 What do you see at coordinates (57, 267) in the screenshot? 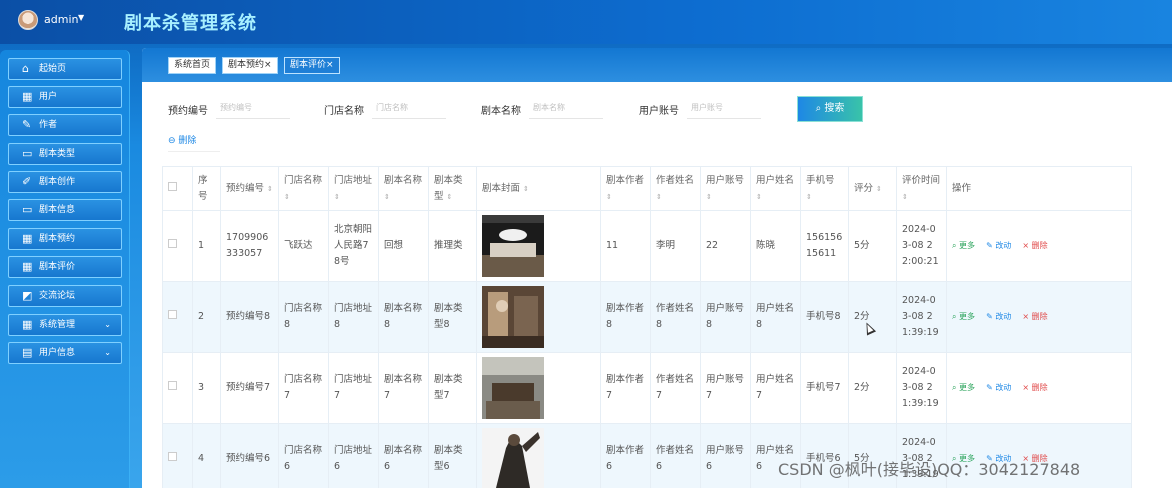
I see `sidebar-item-label: 剧本评价` at bounding box center [57, 267].